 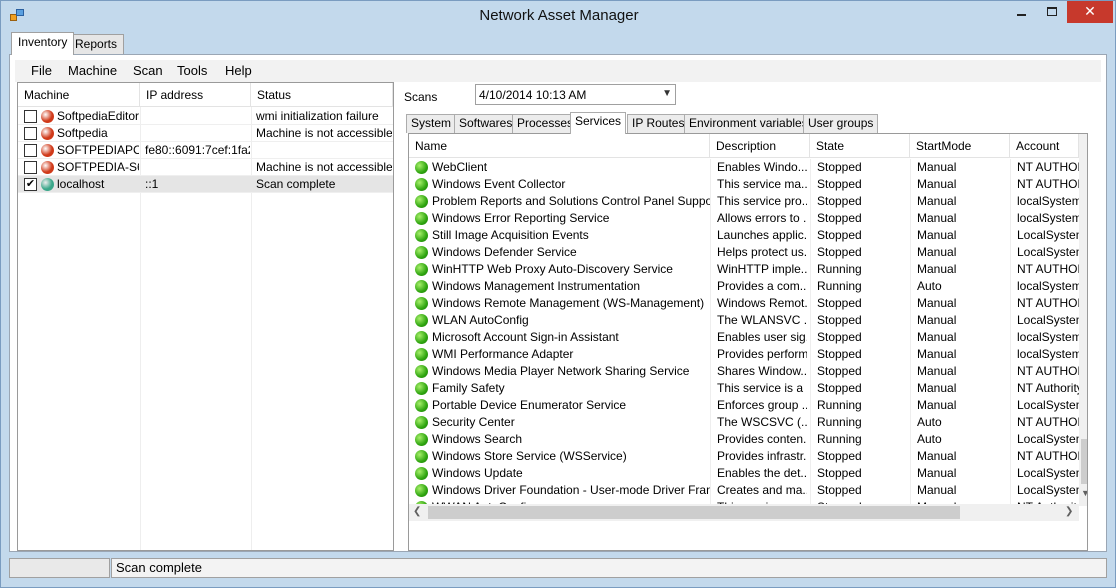 What do you see at coordinates (238, 70) in the screenshot?
I see `menu-help: Help` at bounding box center [238, 70].